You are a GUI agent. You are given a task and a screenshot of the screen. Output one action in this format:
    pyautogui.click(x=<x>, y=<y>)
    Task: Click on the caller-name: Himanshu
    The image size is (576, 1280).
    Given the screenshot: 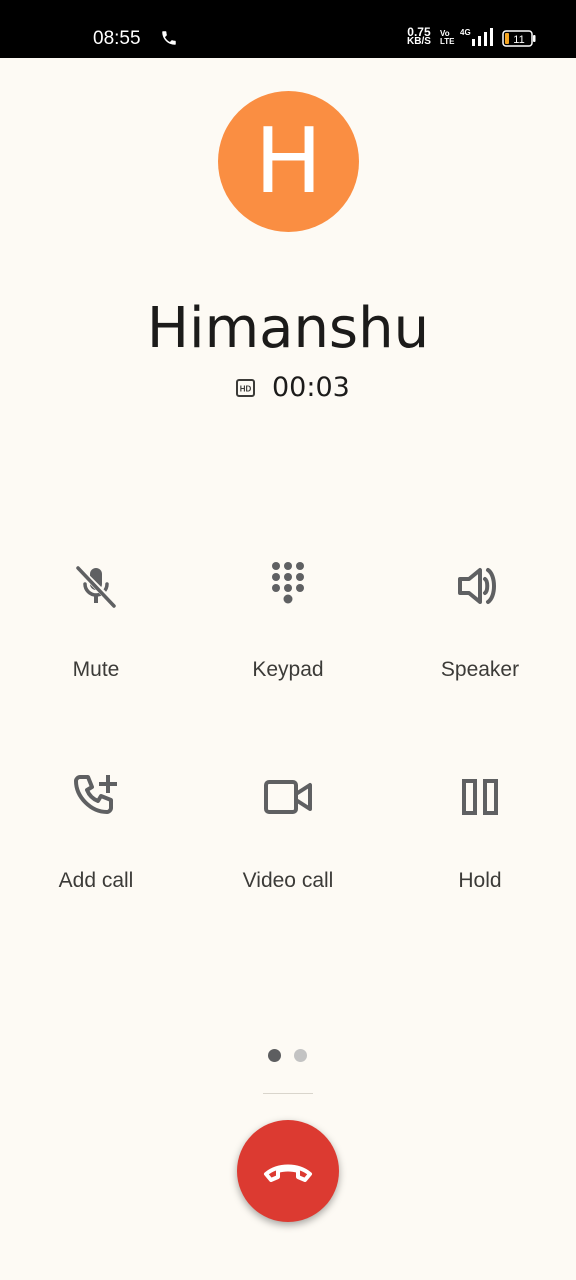 What is the action you would take?
    pyautogui.click(x=288, y=328)
    